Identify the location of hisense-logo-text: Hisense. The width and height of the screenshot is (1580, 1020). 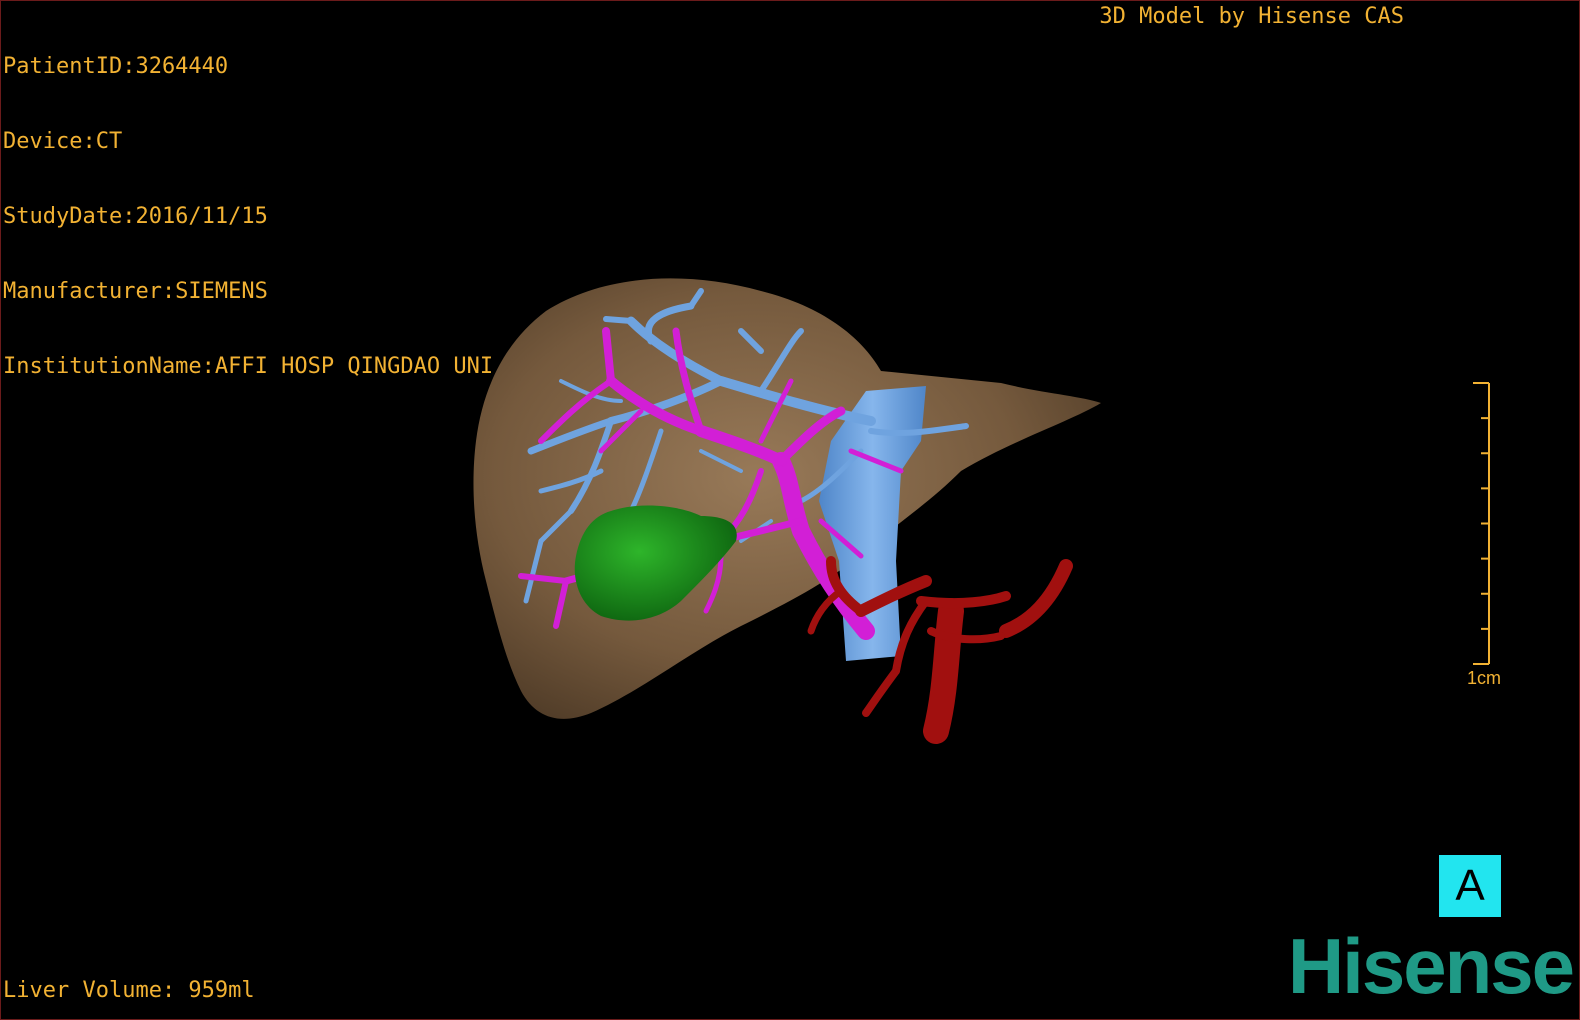
(1431, 966).